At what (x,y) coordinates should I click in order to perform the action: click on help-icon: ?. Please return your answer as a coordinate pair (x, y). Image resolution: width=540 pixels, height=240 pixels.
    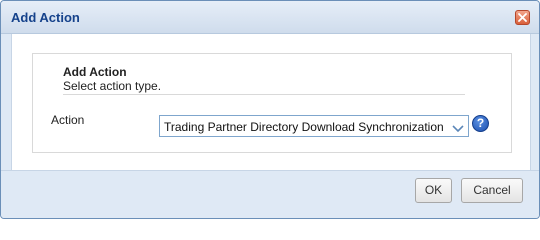
    Looking at the image, I should click on (480, 123).